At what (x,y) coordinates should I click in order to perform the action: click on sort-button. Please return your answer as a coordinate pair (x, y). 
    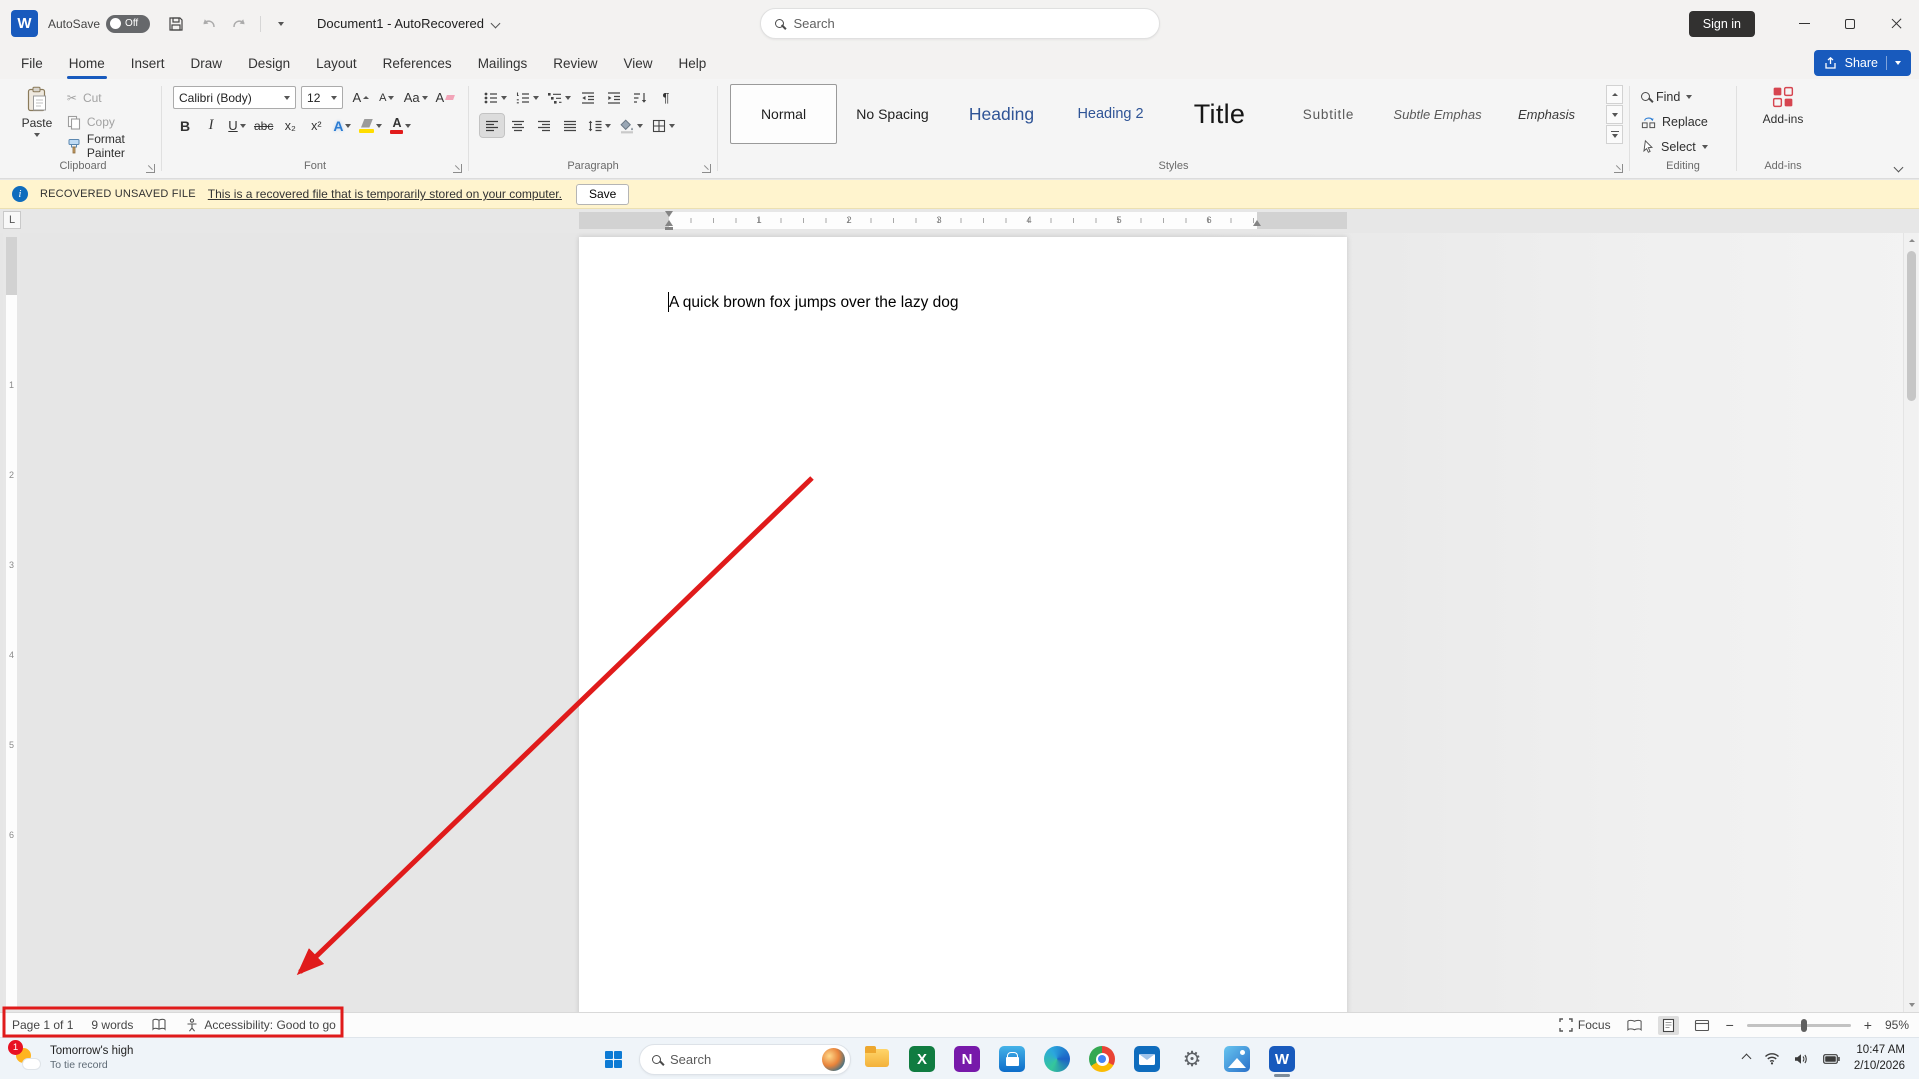
    Looking at the image, I should click on (640, 97).